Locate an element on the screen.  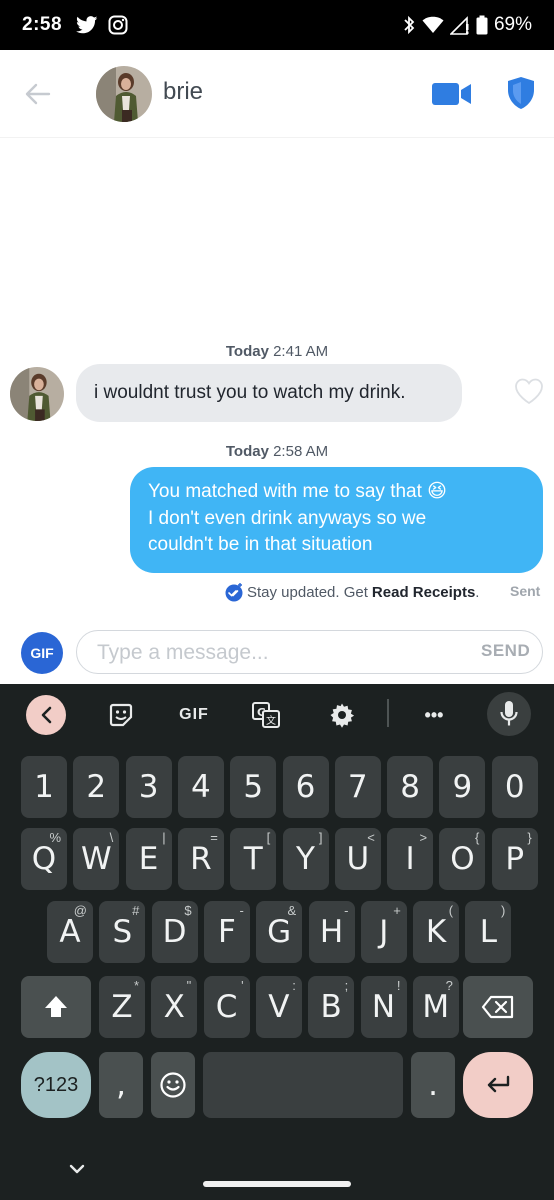
key-m: ? M is located at coordinates (435, 1007).